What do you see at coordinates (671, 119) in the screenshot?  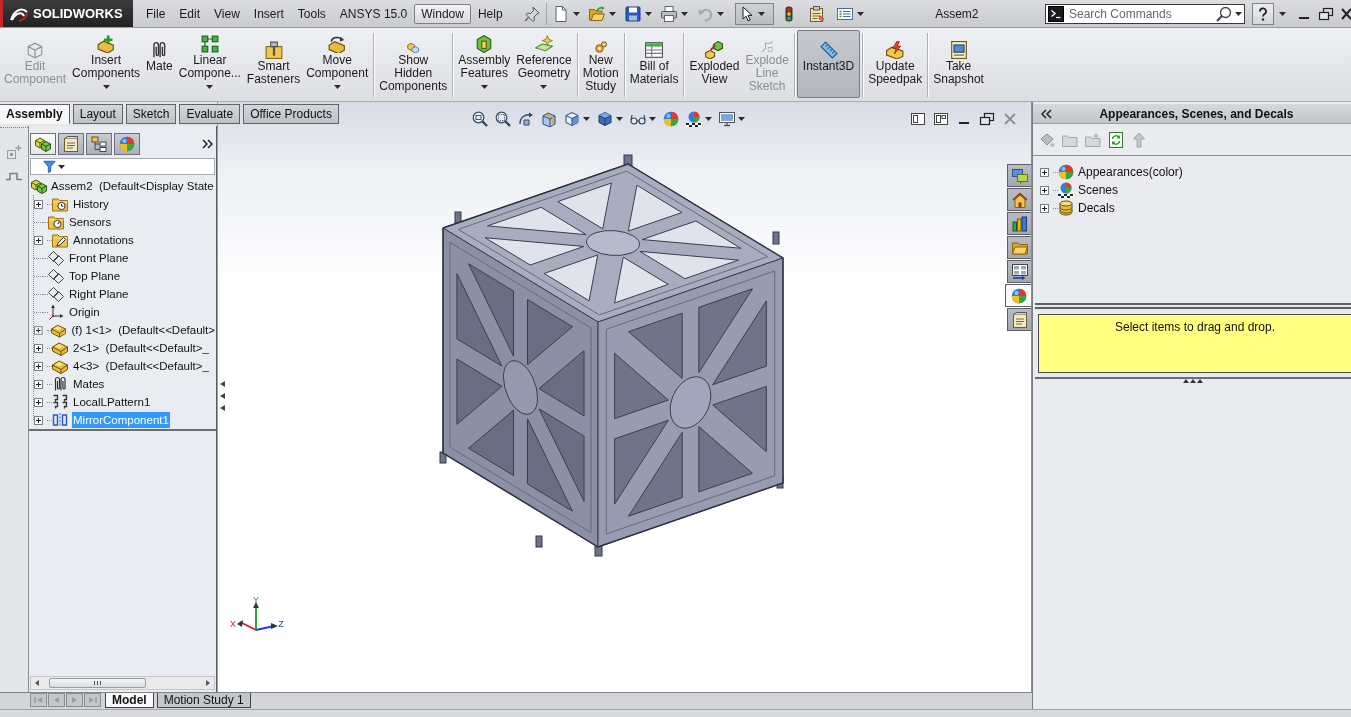 I see `color-ball-icon` at bounding box center [671, 119].